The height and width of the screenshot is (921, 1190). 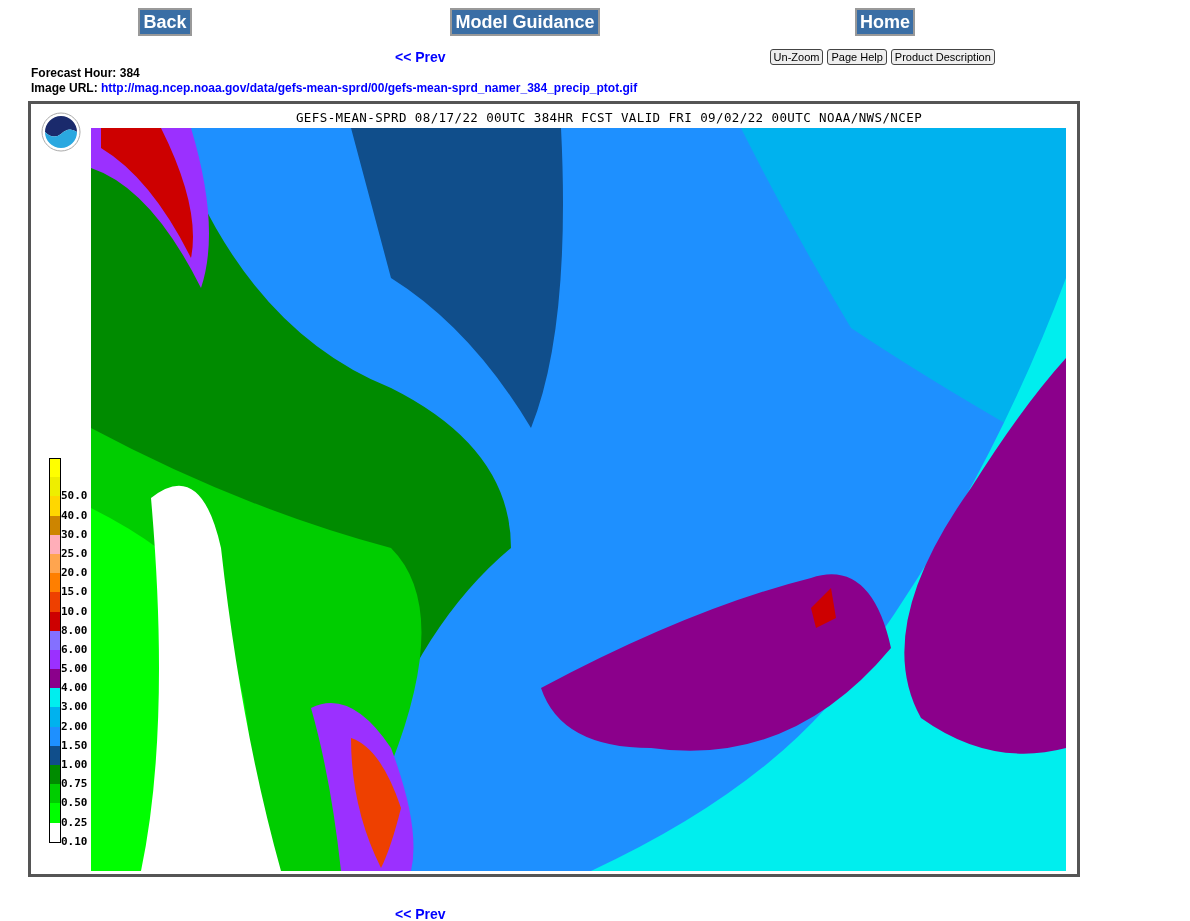 I want to click on legend-label: 30.0, so click(x=74, y=534).